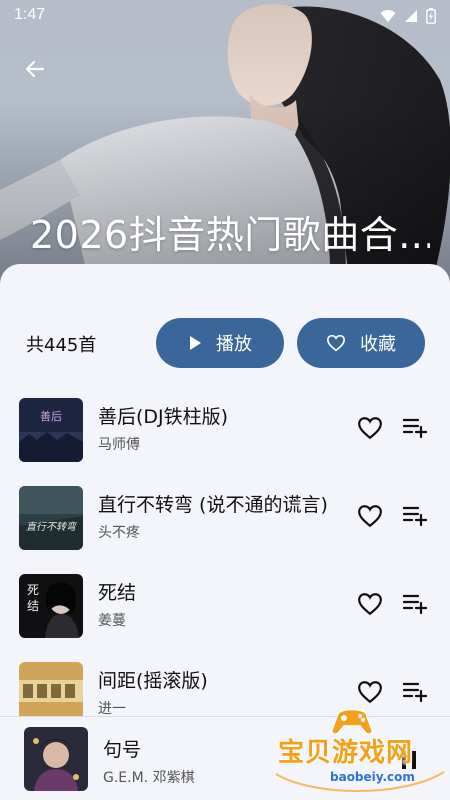 The height and width of the screenshot is (800, 450). What do you see at coordinates (225, 604) in the screenshot?
I see `song-row: 死 结 死结 姜蔓` at bounding box center [225, 604].